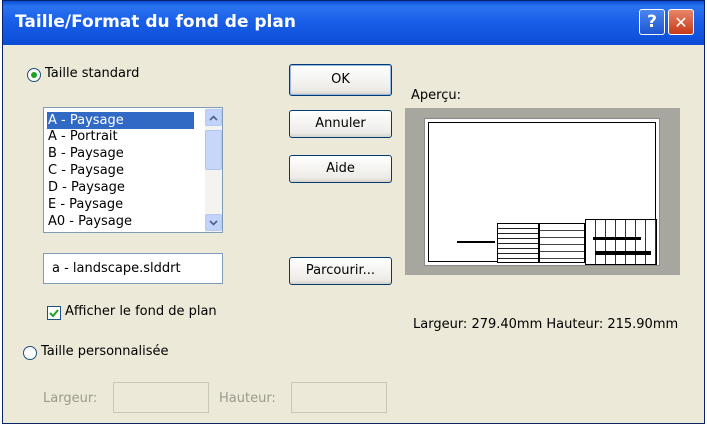 The image size is (707, 424). I want to click on template-file-field: a - landscape.slddrt, so click(133, 268).